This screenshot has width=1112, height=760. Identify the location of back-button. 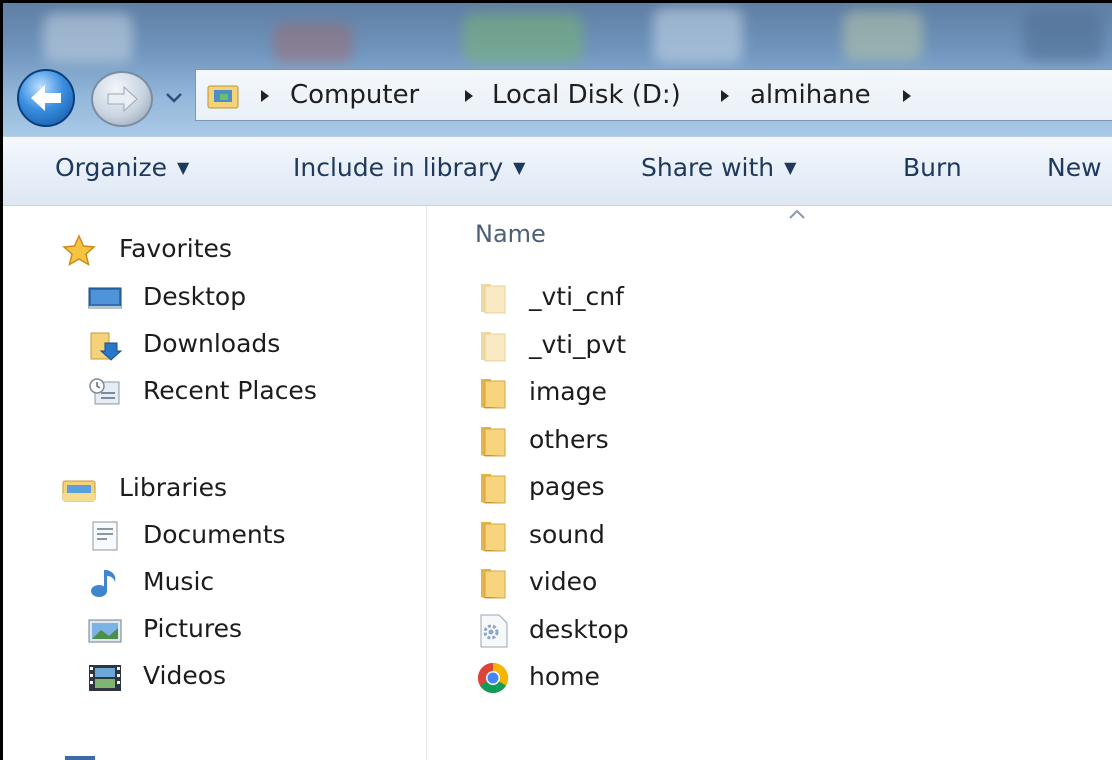
(46, 98).